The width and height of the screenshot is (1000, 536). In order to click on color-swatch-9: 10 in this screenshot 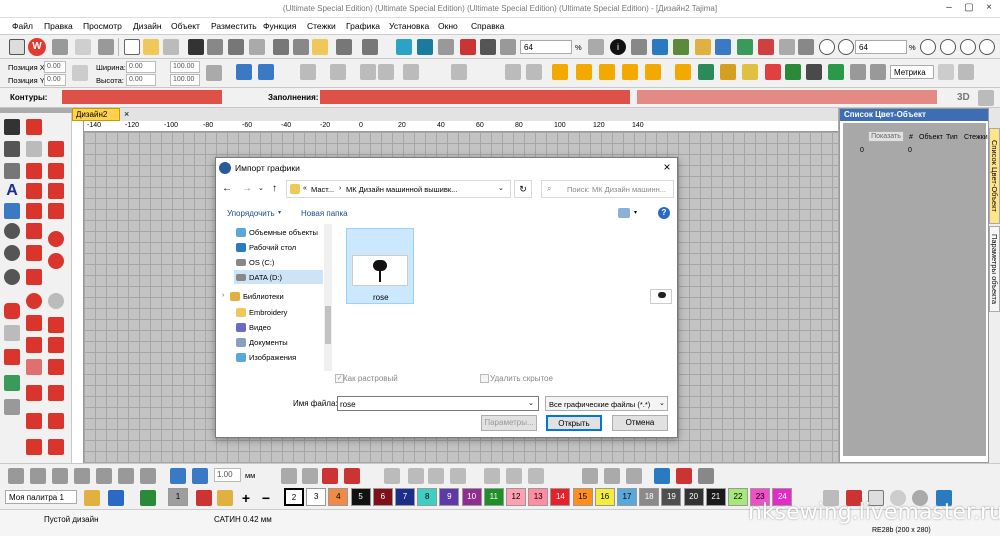, I will do `click(471, 497)`.